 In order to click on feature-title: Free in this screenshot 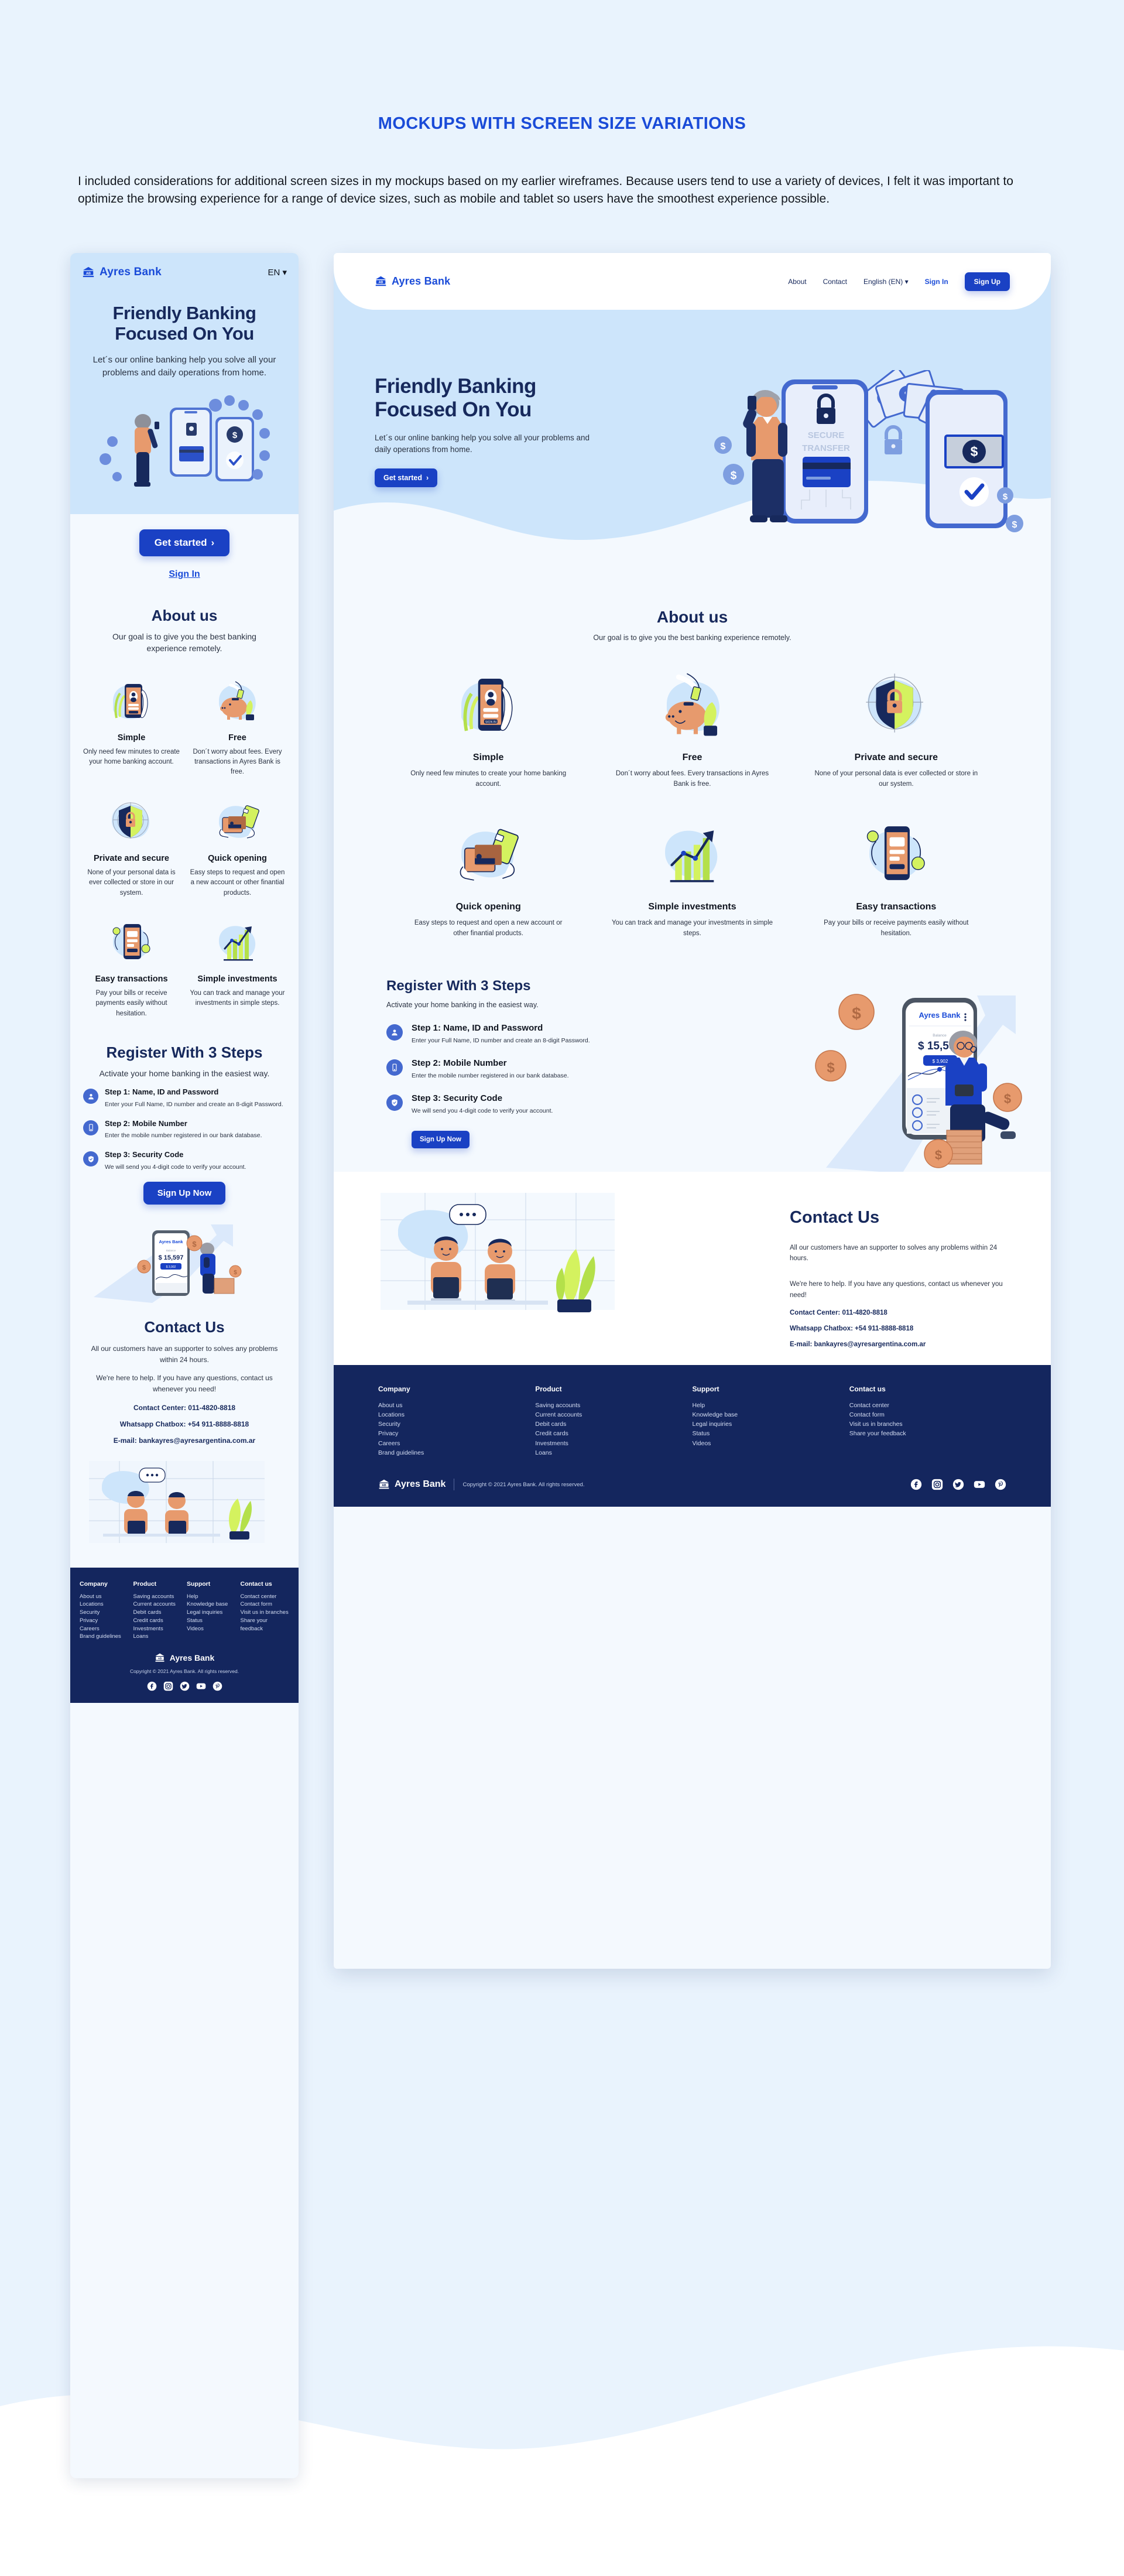, I will do `click(692, 757)`.